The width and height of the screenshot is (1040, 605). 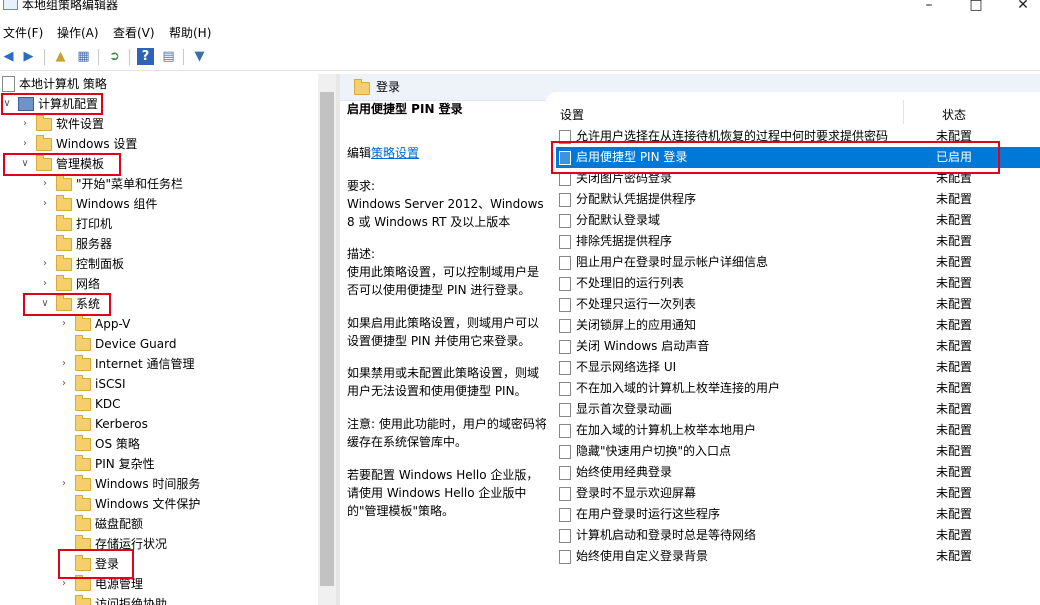 What do you see at coordinates (798, 178) in the screenshot?
I see `setting-row: 关闭图片密码登录 未配置` at bounding box center [798, 178].